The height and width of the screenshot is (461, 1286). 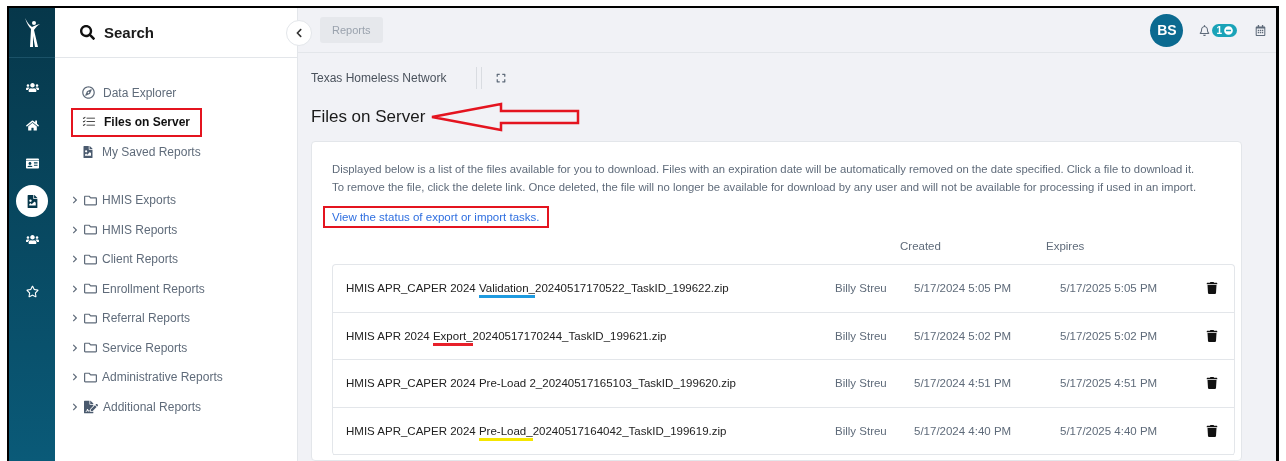 I want to click on folder-item: Client Reports, so click(x=184, y=259).